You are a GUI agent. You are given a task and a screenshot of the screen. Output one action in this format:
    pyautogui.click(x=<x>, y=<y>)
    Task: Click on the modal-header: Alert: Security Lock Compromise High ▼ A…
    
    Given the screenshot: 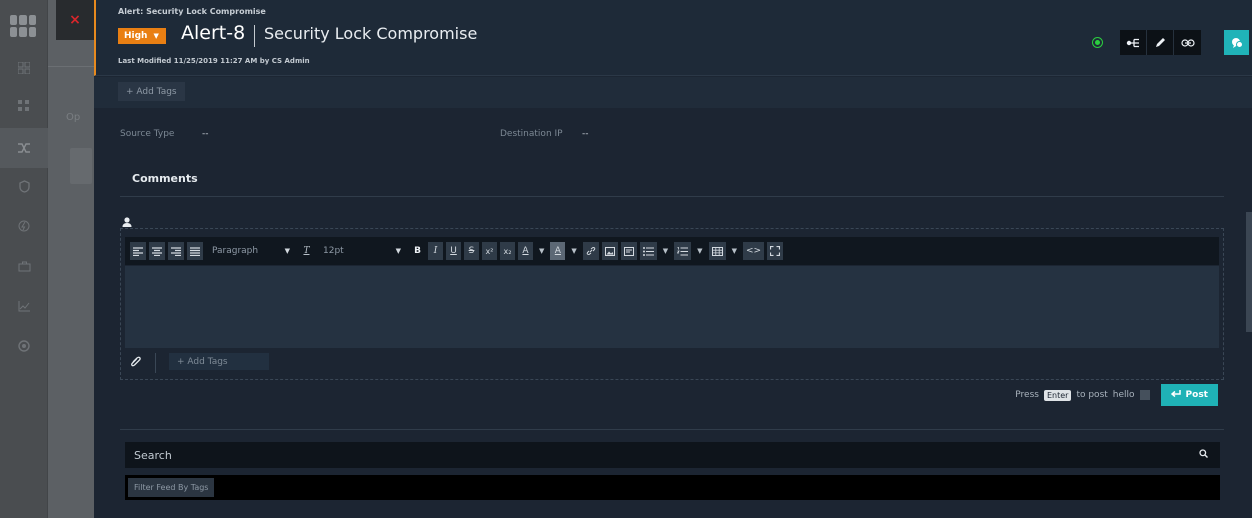 What is the action you would take?
    pyautogui.click(x=673, y=38)
    